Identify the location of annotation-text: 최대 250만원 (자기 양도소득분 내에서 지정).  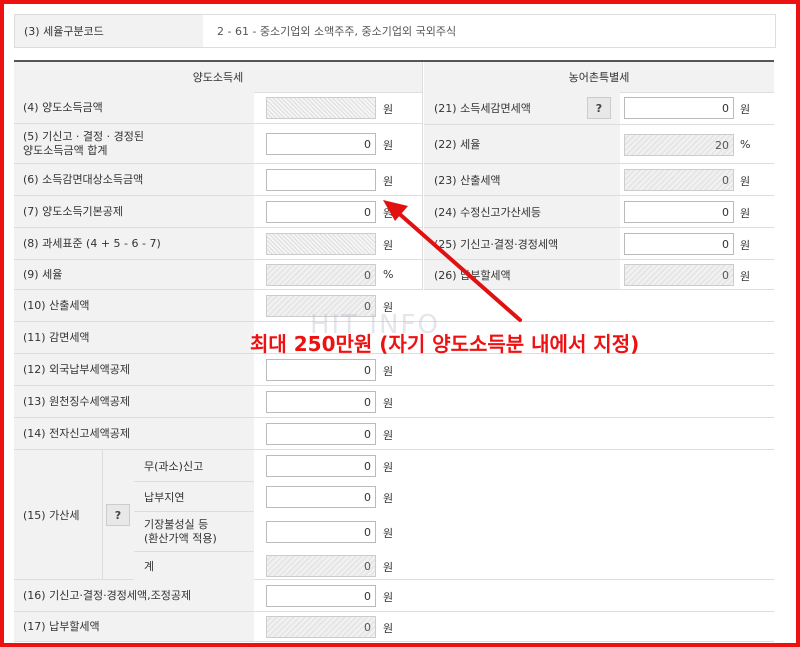
(445, 344).